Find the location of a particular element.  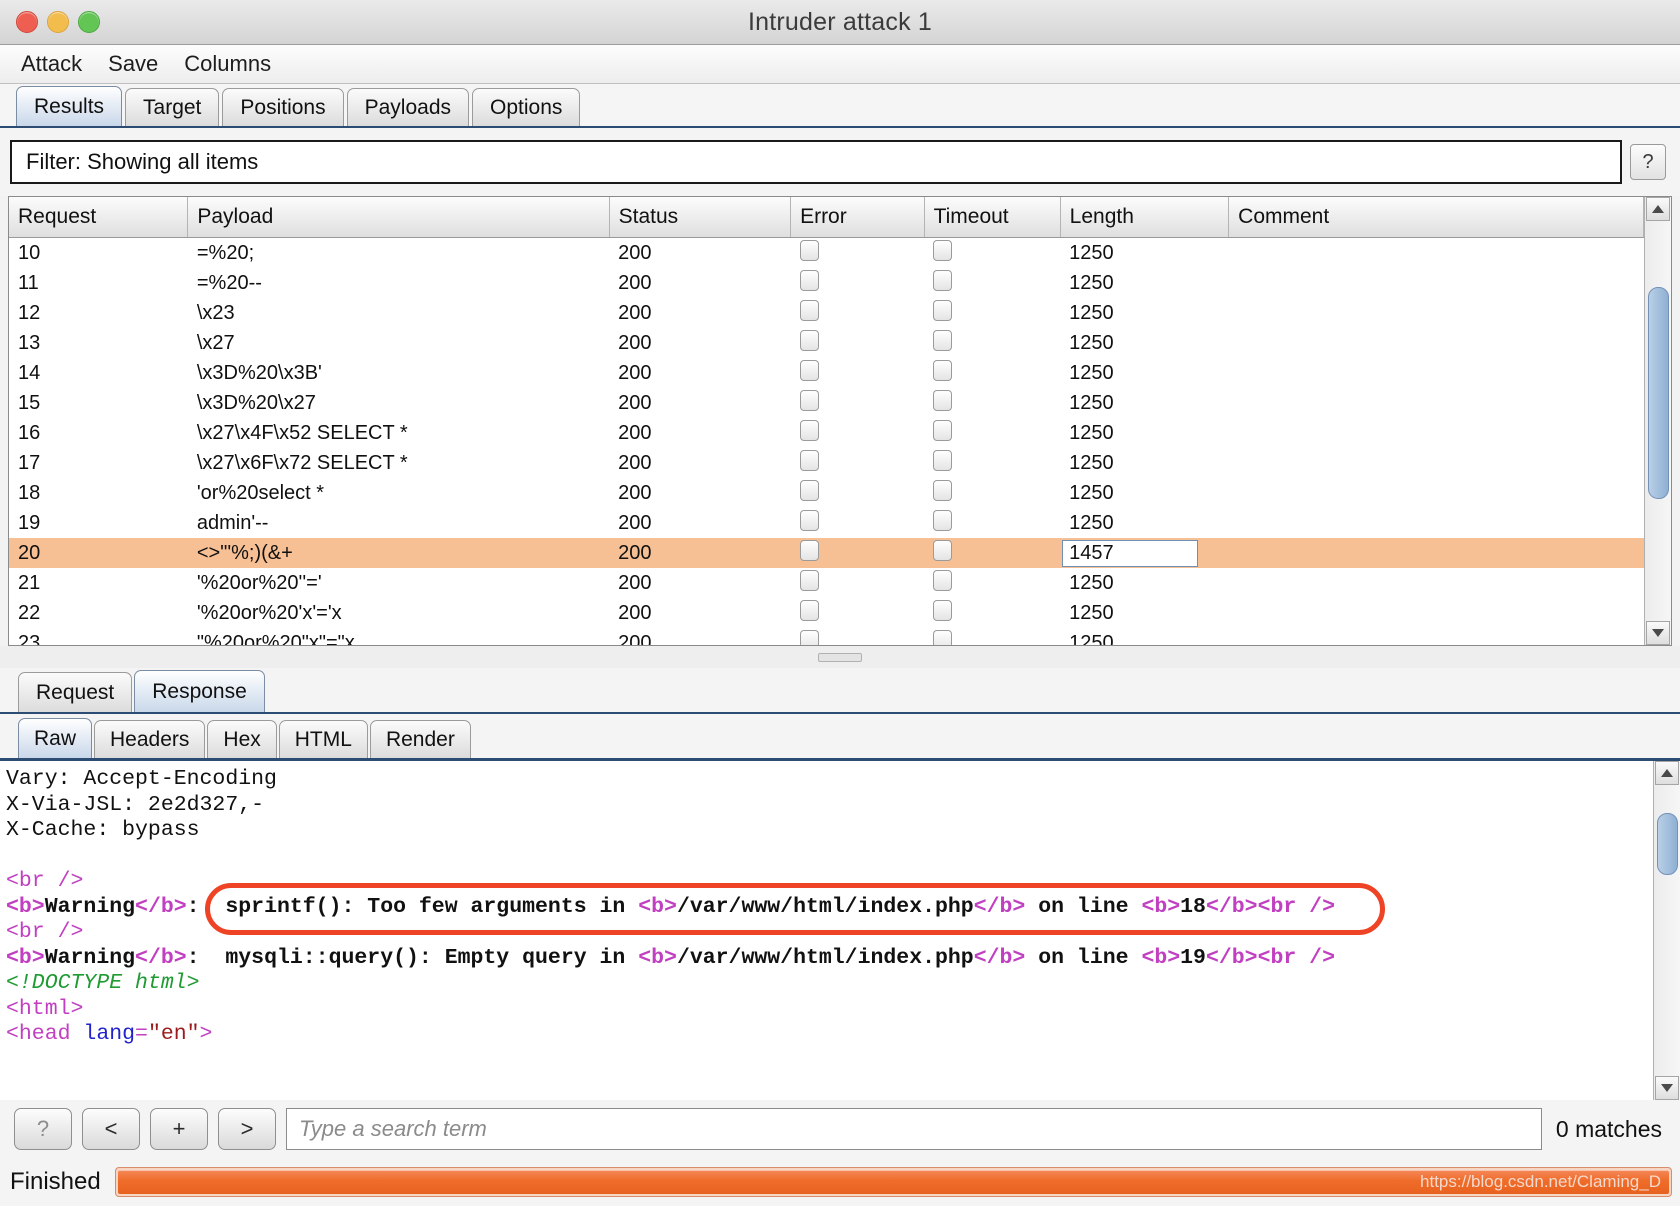

filter-row: Filter: Showing all items ? is located at coordinates (840, 162).